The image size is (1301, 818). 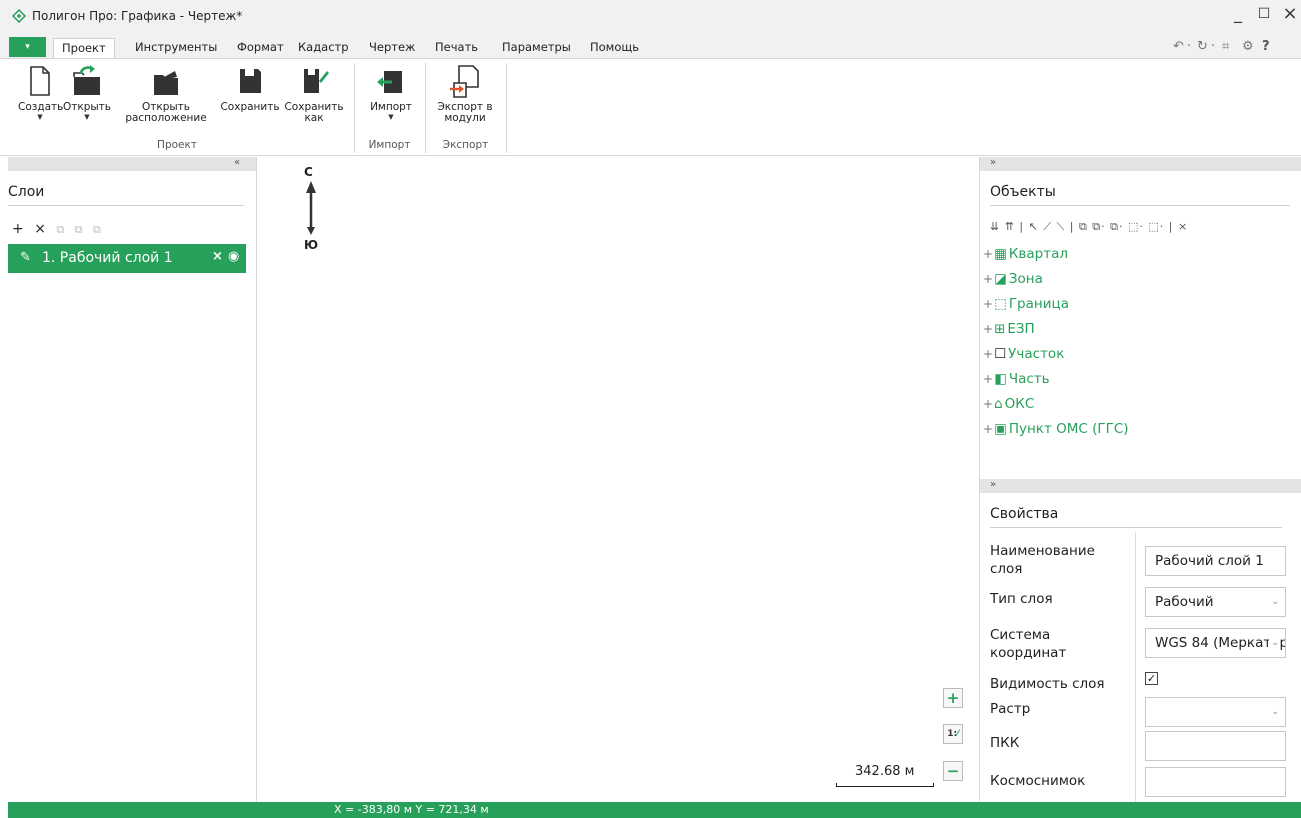 What do you see at coordinates (506, 108) in the screenshot?
I see `group-separator` at bounding box center [506, 108].